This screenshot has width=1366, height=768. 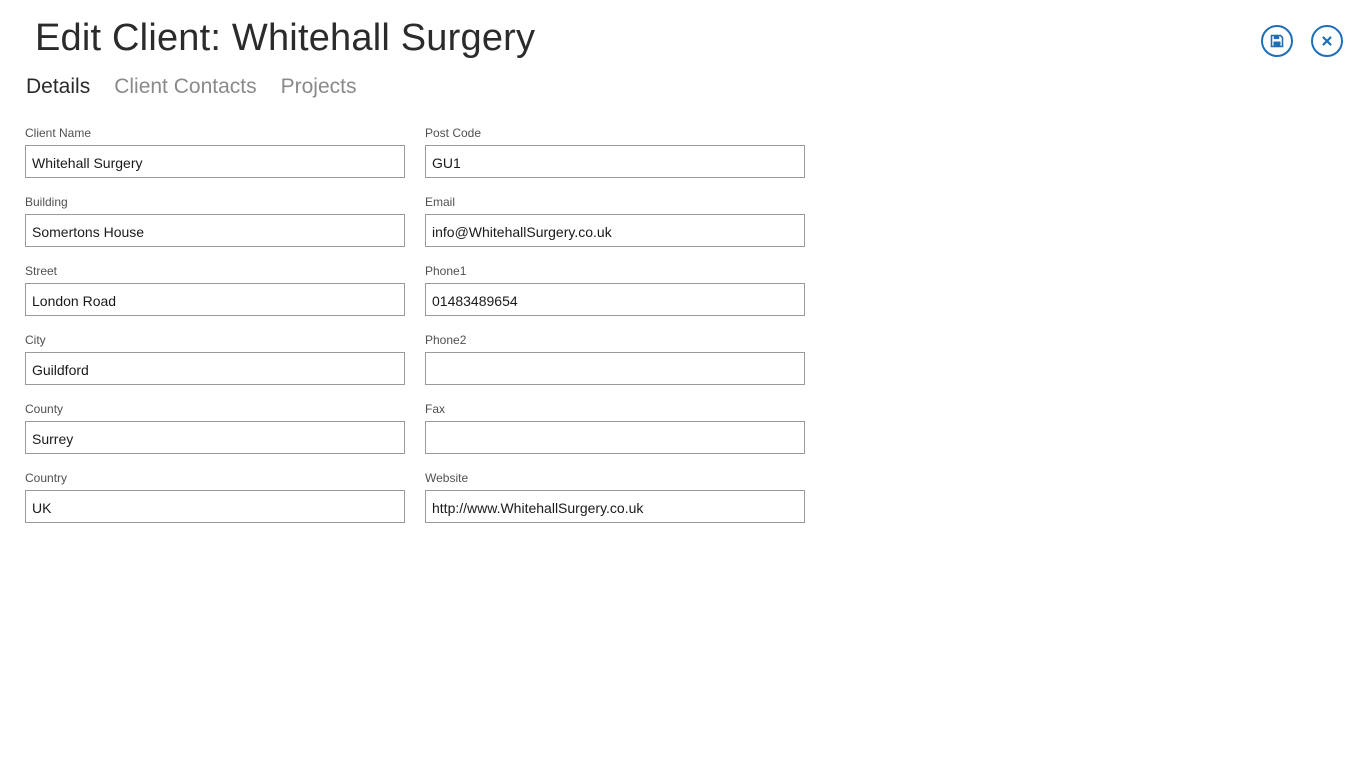 I want to click on phone2-label: Phone2, so click(x=446, y=340).